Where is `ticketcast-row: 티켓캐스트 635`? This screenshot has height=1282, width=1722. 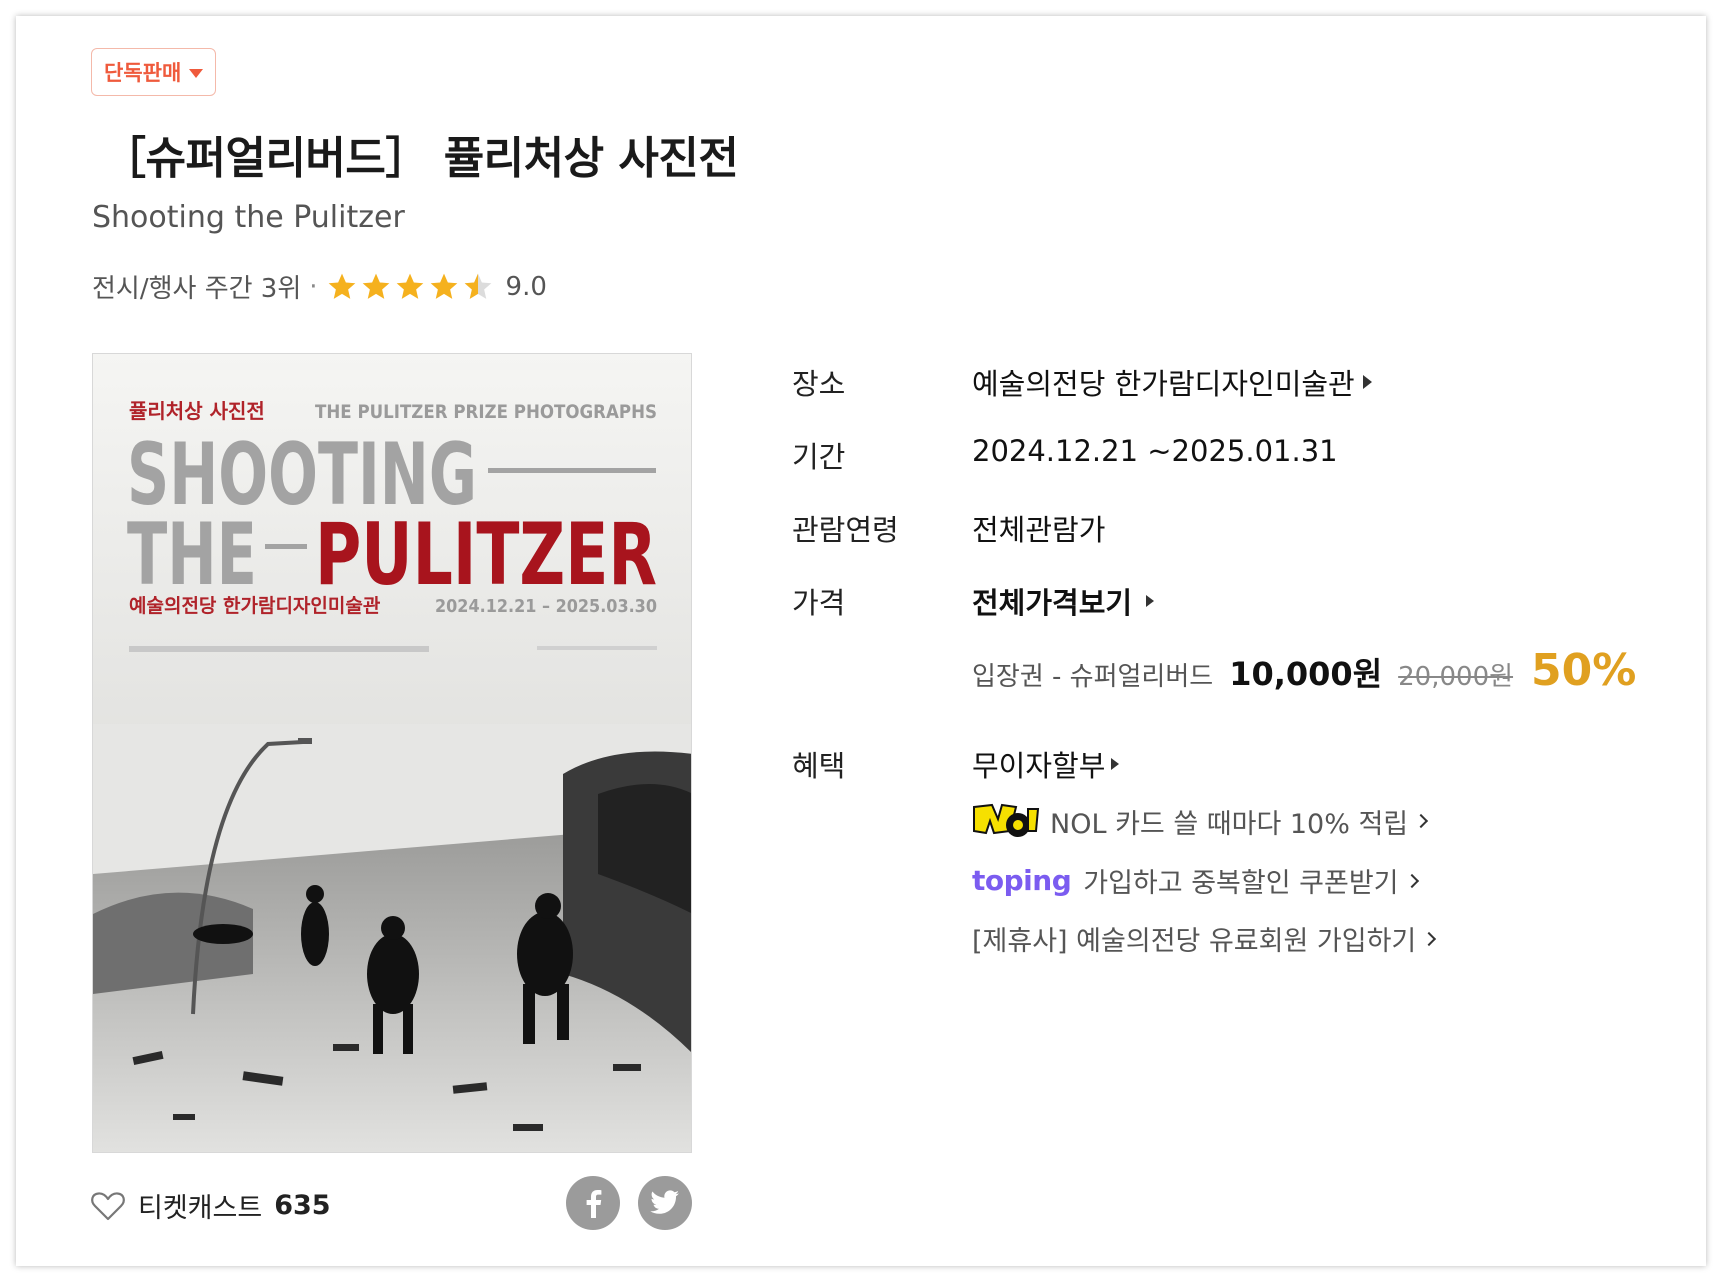
ticketcast-row: 티켓캐스트 635 is located at coordinates (210, 1205).